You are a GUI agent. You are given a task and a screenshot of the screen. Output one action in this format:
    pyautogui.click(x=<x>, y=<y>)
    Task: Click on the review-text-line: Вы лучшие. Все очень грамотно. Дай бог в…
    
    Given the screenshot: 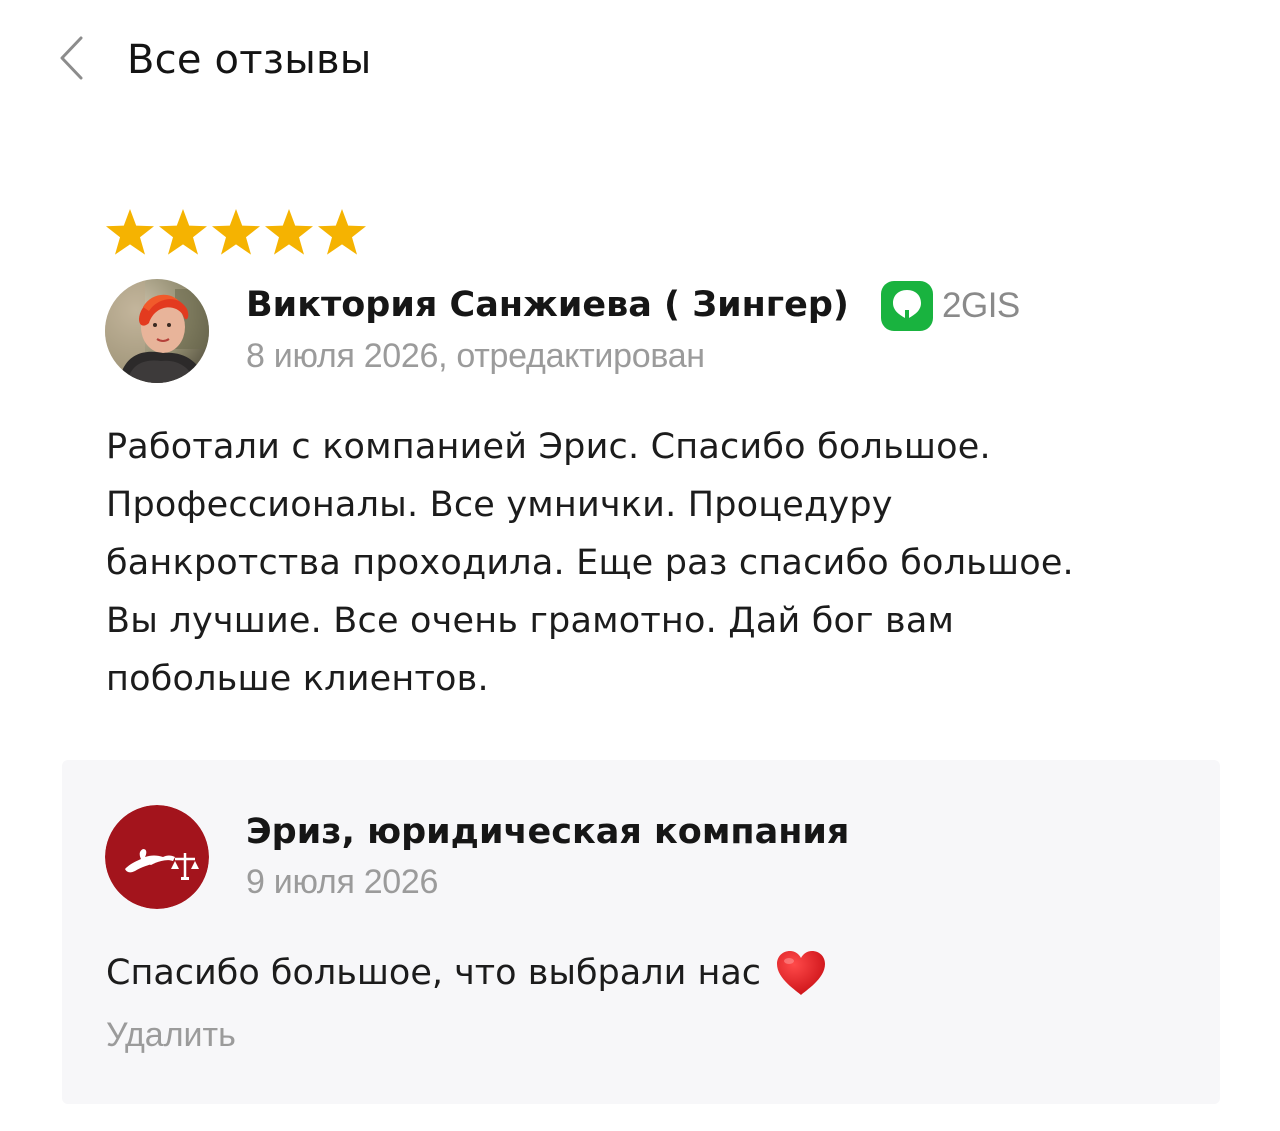 What is the action you would take?
    pyautogui.click(x=530, y=621)
    